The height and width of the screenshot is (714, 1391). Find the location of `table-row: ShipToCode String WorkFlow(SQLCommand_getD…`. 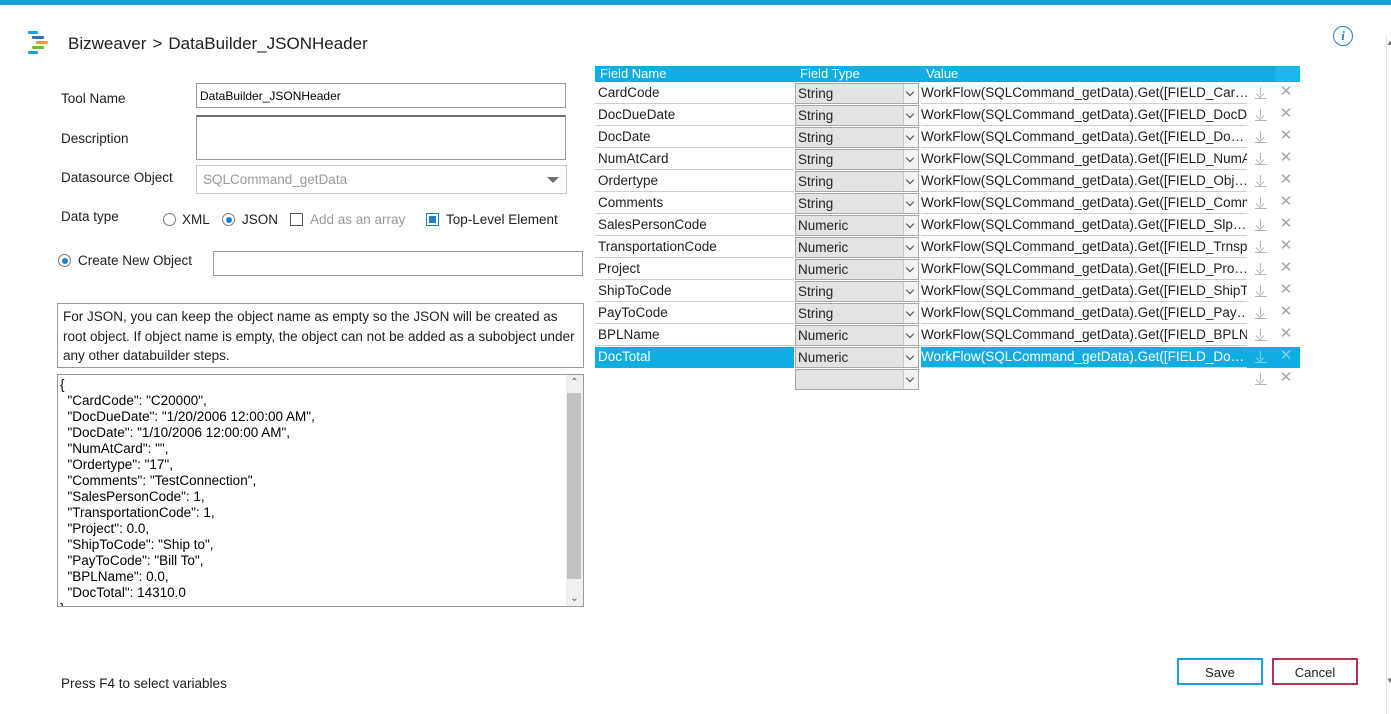

table-row: ShipToCode String WorkFlow(SQLCommand_getD… is located at coordinates (947, 291).